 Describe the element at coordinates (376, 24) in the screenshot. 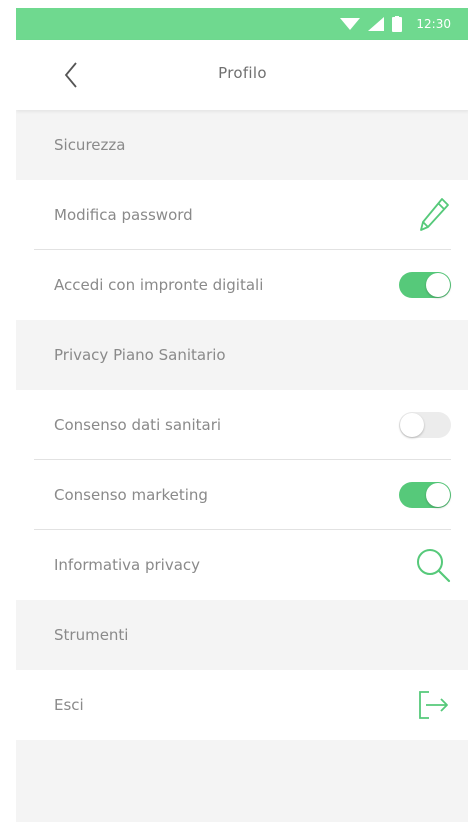

I see `signal-icon` at that location.